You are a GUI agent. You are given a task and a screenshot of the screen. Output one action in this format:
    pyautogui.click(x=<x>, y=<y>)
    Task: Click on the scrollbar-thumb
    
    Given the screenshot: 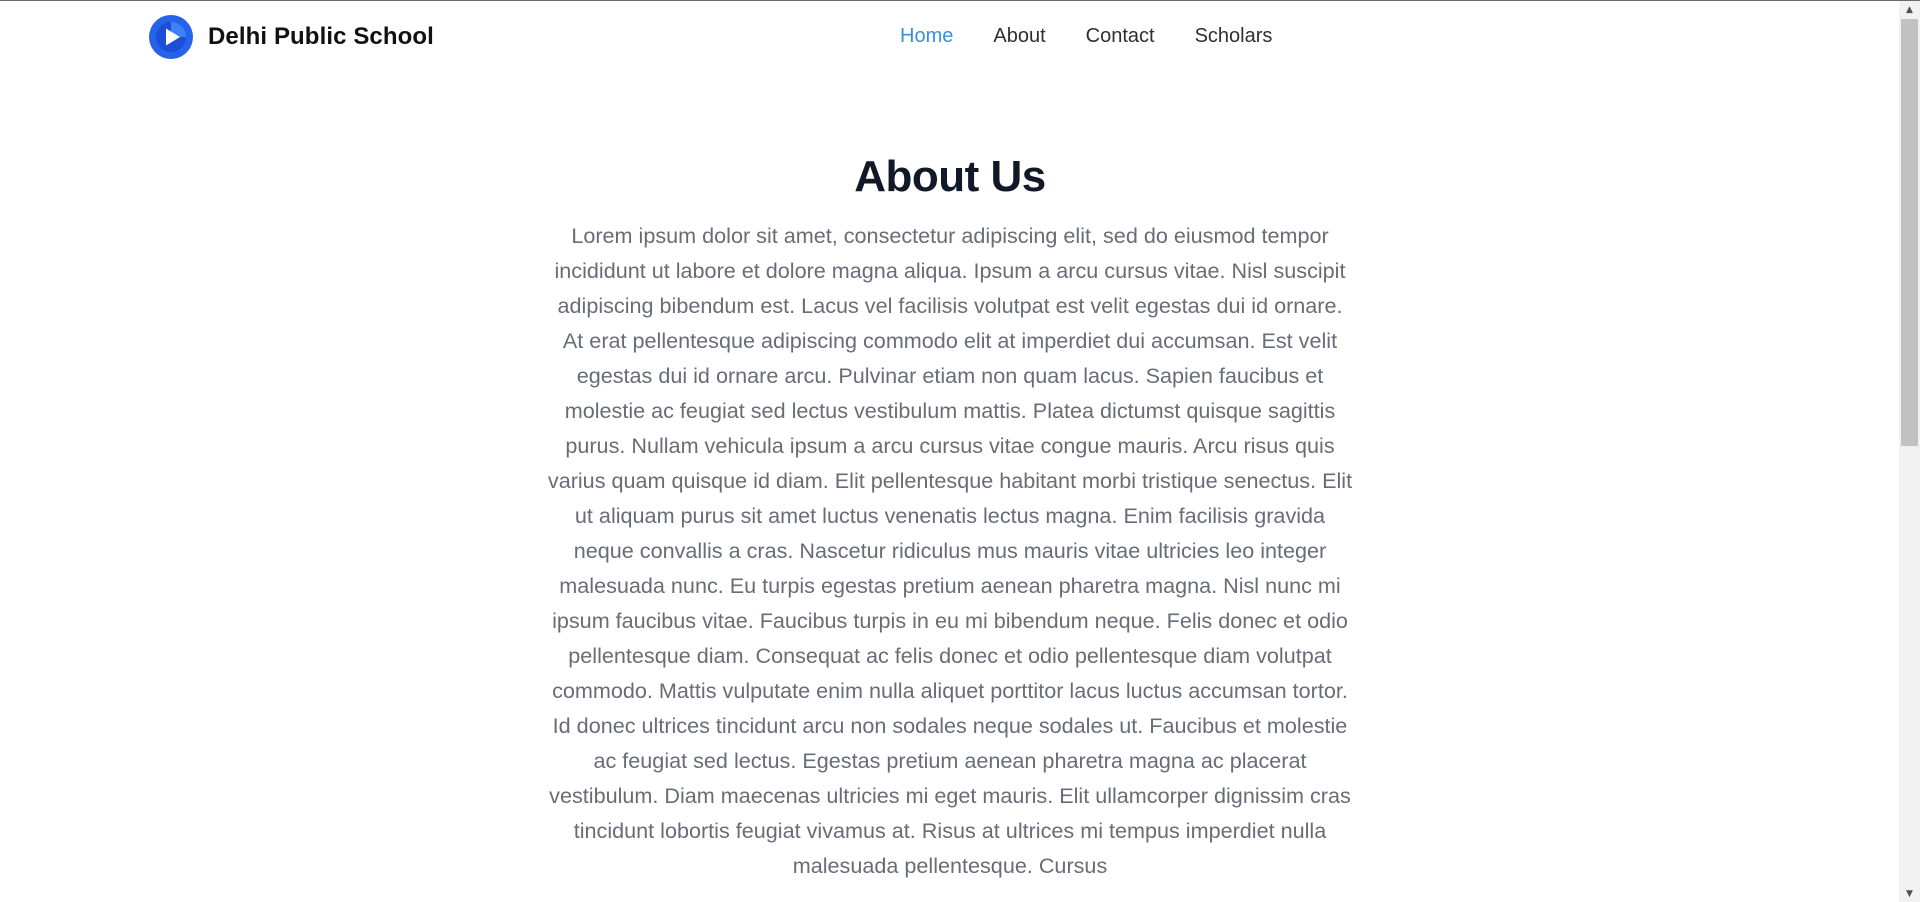 What is the action you would take?
    pyautogui.click(x=1909, y=232)
    